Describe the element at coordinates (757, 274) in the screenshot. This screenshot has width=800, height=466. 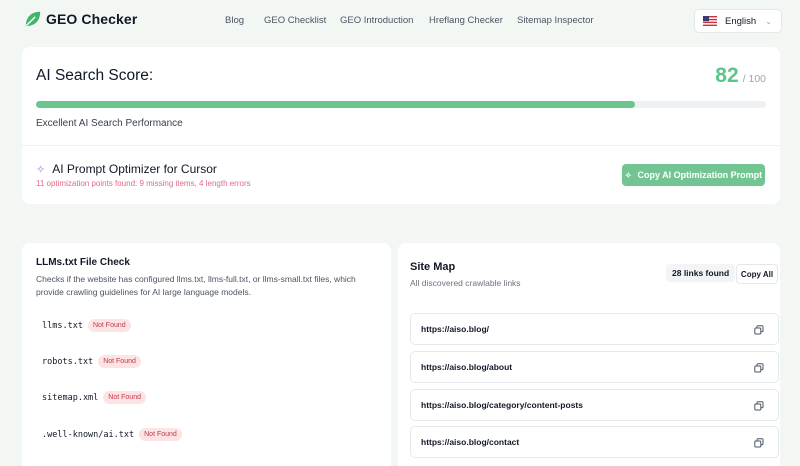
I see `copy-all-button: Copy All` at that location.